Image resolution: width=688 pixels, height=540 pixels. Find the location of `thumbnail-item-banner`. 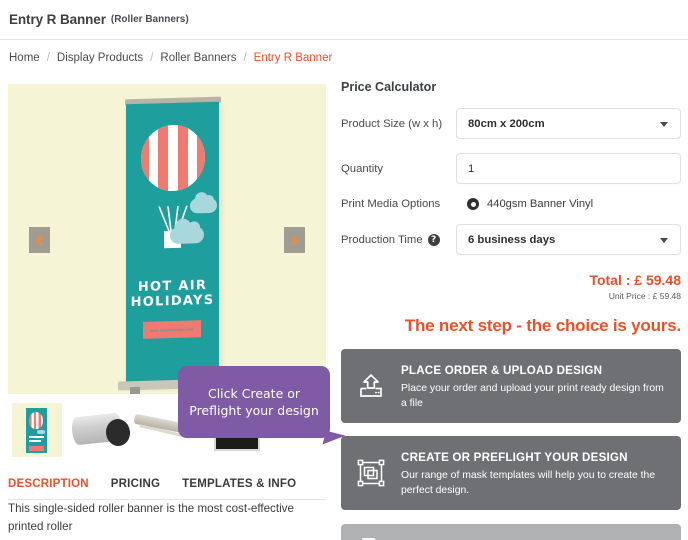

thumbnail-item-banner is located at coordinates (37, 430).